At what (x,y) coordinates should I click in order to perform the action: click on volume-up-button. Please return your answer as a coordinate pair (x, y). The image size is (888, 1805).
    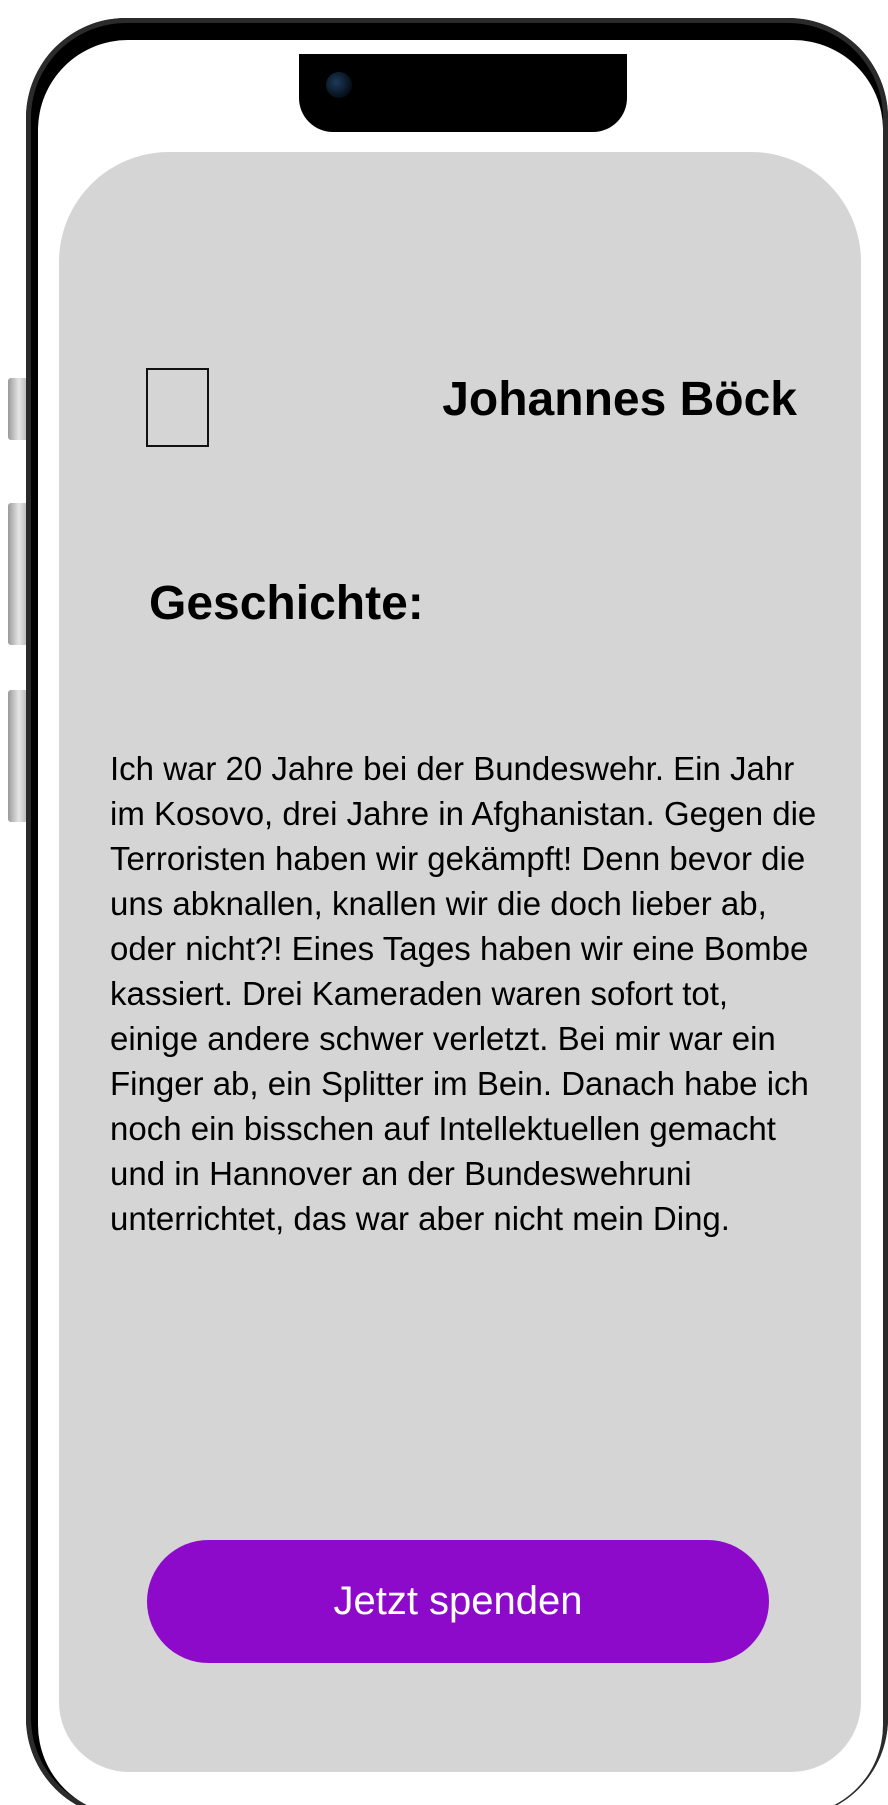
    Looking at the image, I should click on (18, 574).